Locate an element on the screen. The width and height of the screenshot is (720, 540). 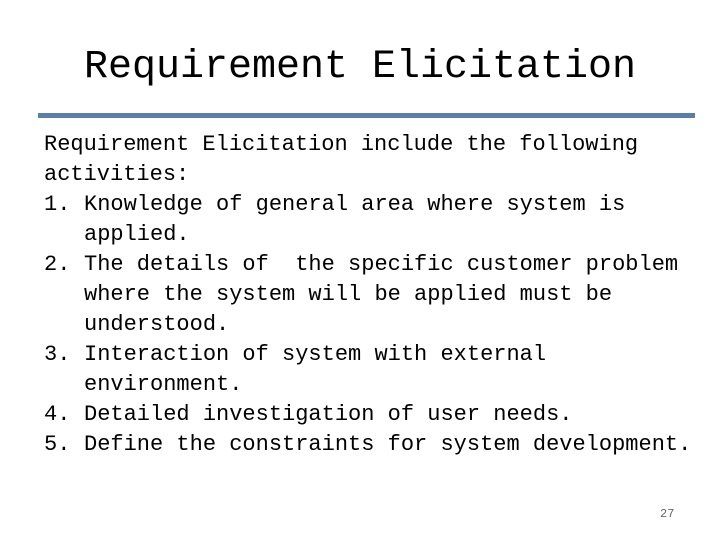
item-number: 1. is located at coordinates (57, 204).